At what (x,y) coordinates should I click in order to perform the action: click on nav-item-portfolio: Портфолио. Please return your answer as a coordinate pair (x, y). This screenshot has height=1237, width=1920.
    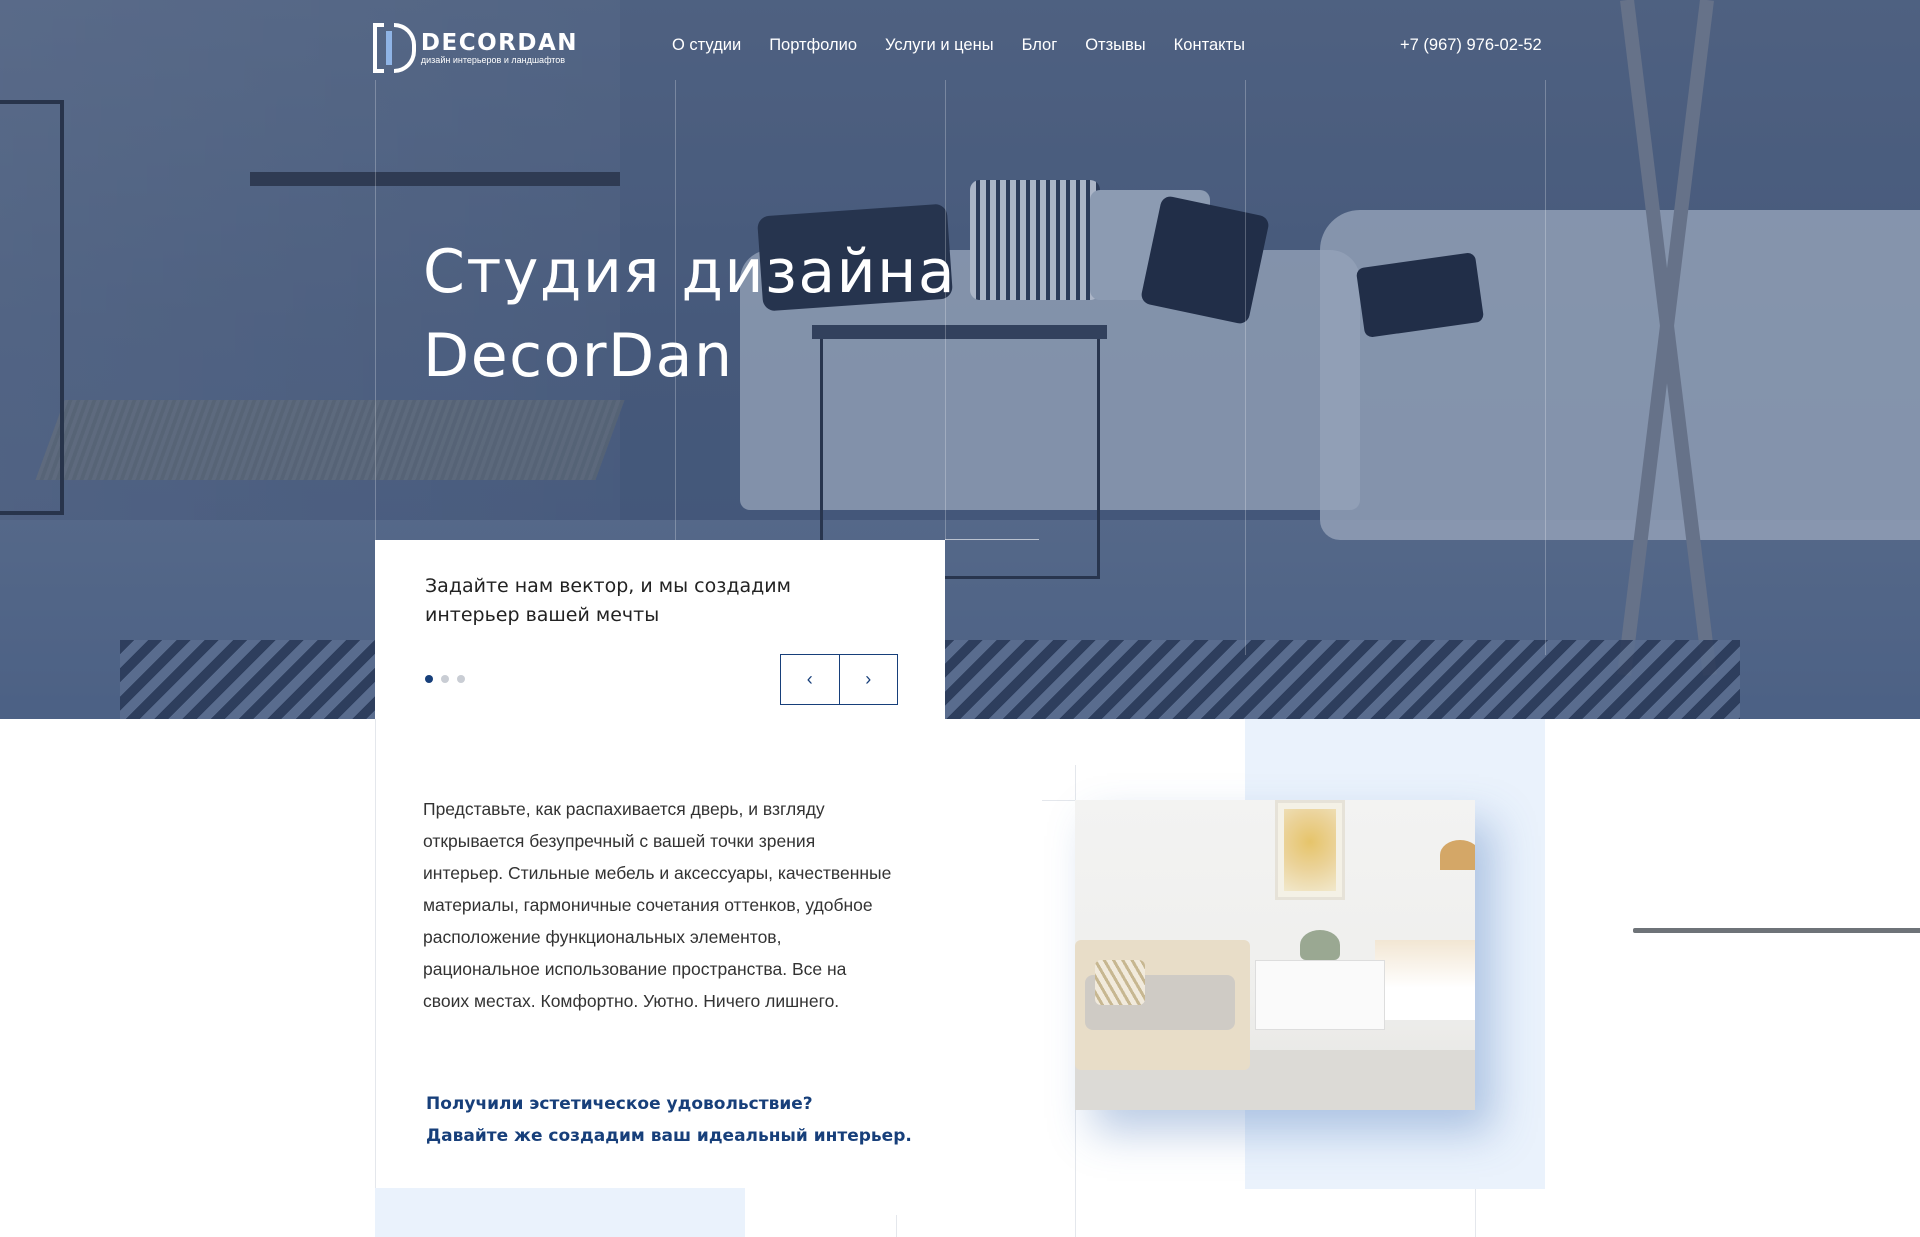
    Looking at the image, I should click on (813, 45).